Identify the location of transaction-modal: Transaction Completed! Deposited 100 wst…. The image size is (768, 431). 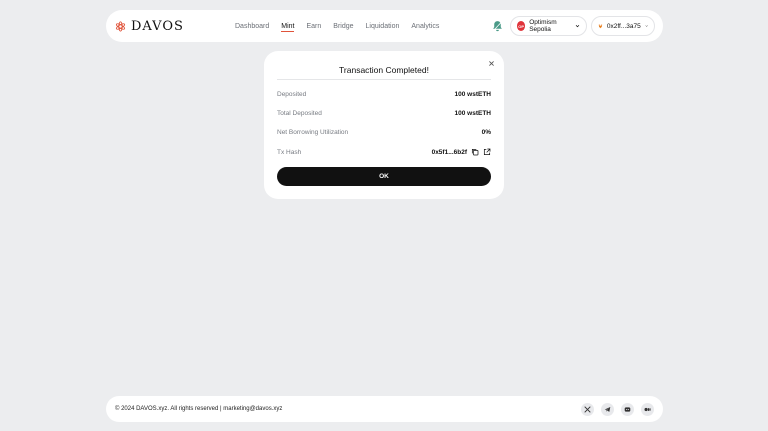
(384, 125).